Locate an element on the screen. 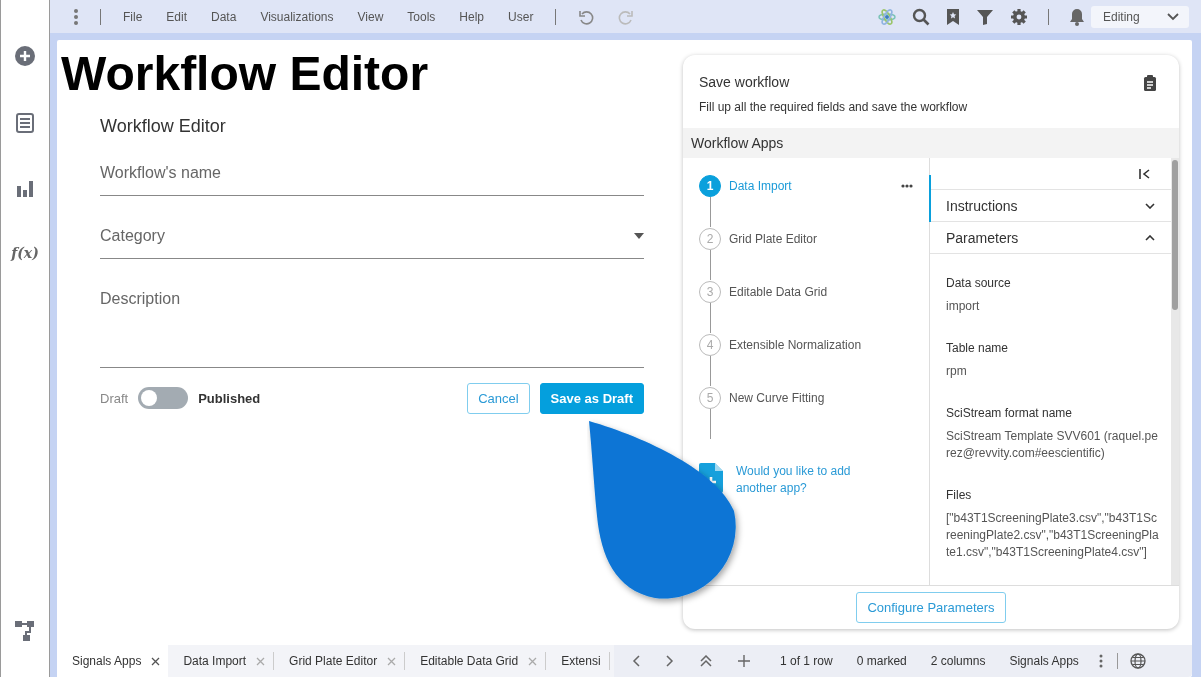 This screenshot has width=1201, height=677. status-toggle is located at coordinates (163, 398).